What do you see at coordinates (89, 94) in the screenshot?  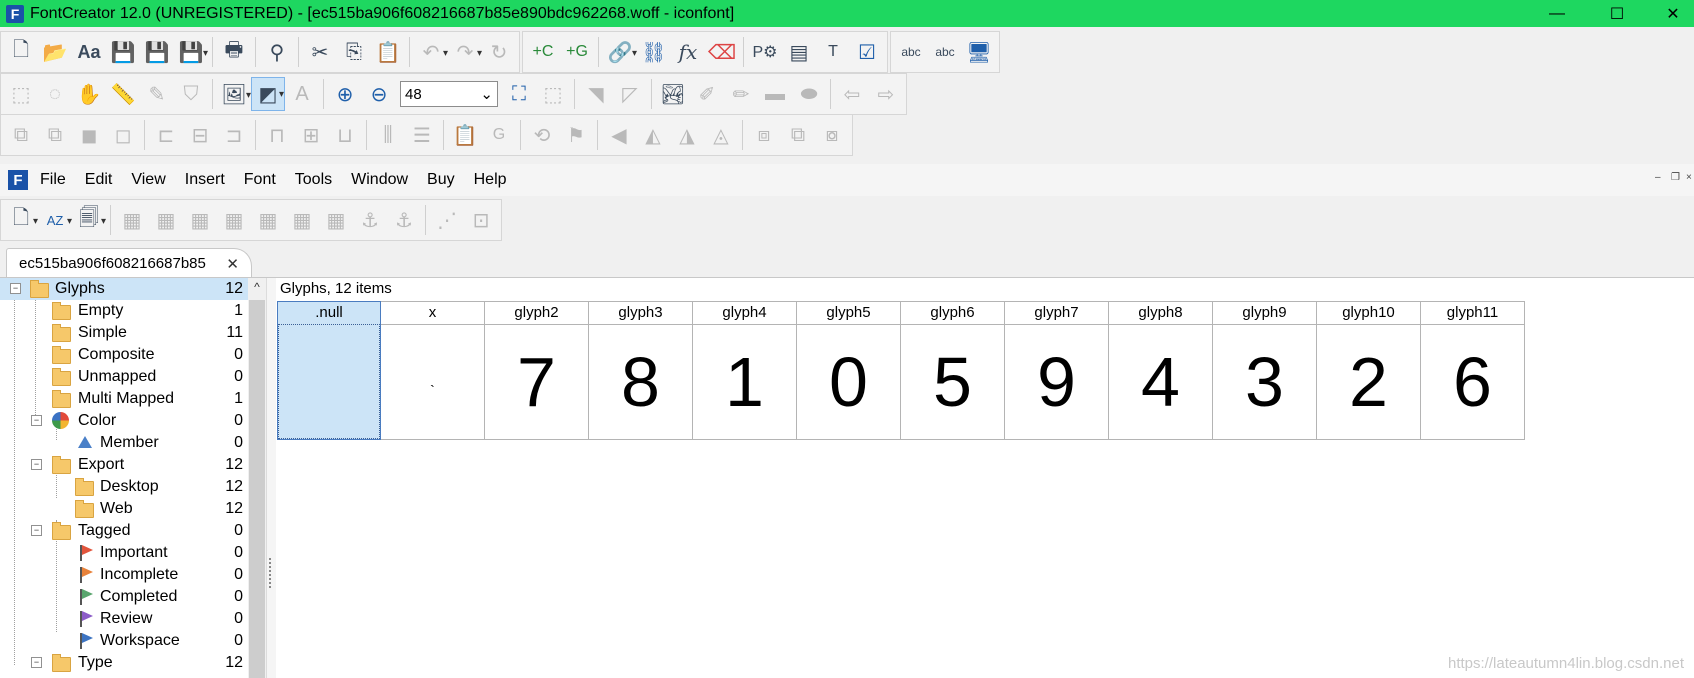 I see `hand-icon: ✋` at bounding box center [89, 94].